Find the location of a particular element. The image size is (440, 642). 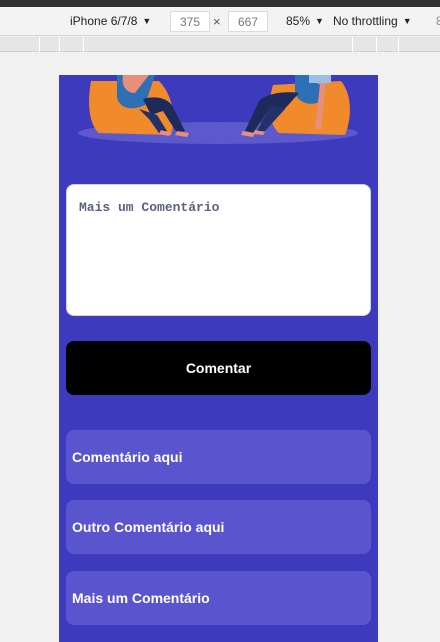

media-query-ruler is located at coordinates (220, 44).